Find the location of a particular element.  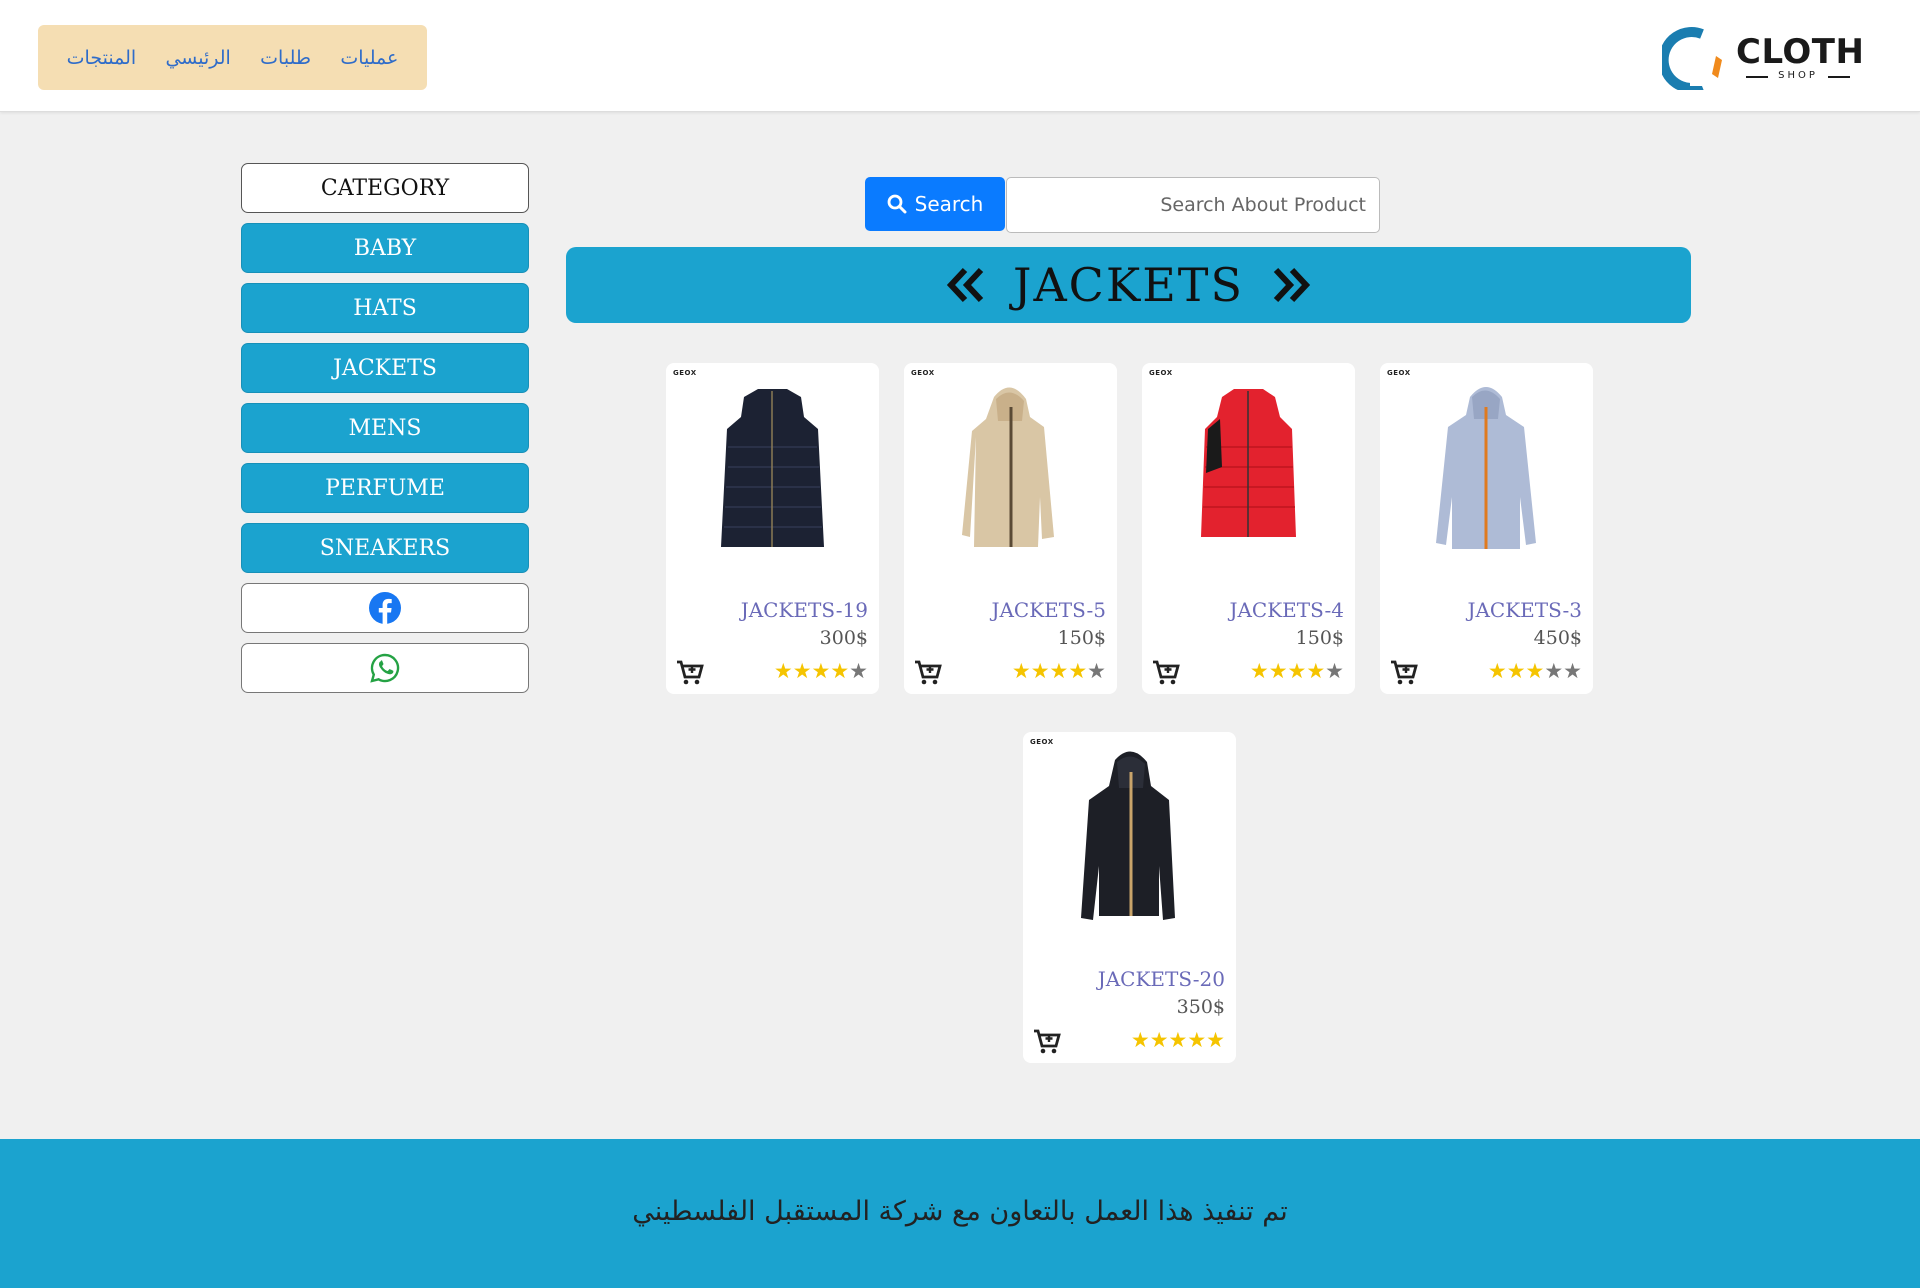

logo-name: CLOTH is located at coordinates (1800, 52).